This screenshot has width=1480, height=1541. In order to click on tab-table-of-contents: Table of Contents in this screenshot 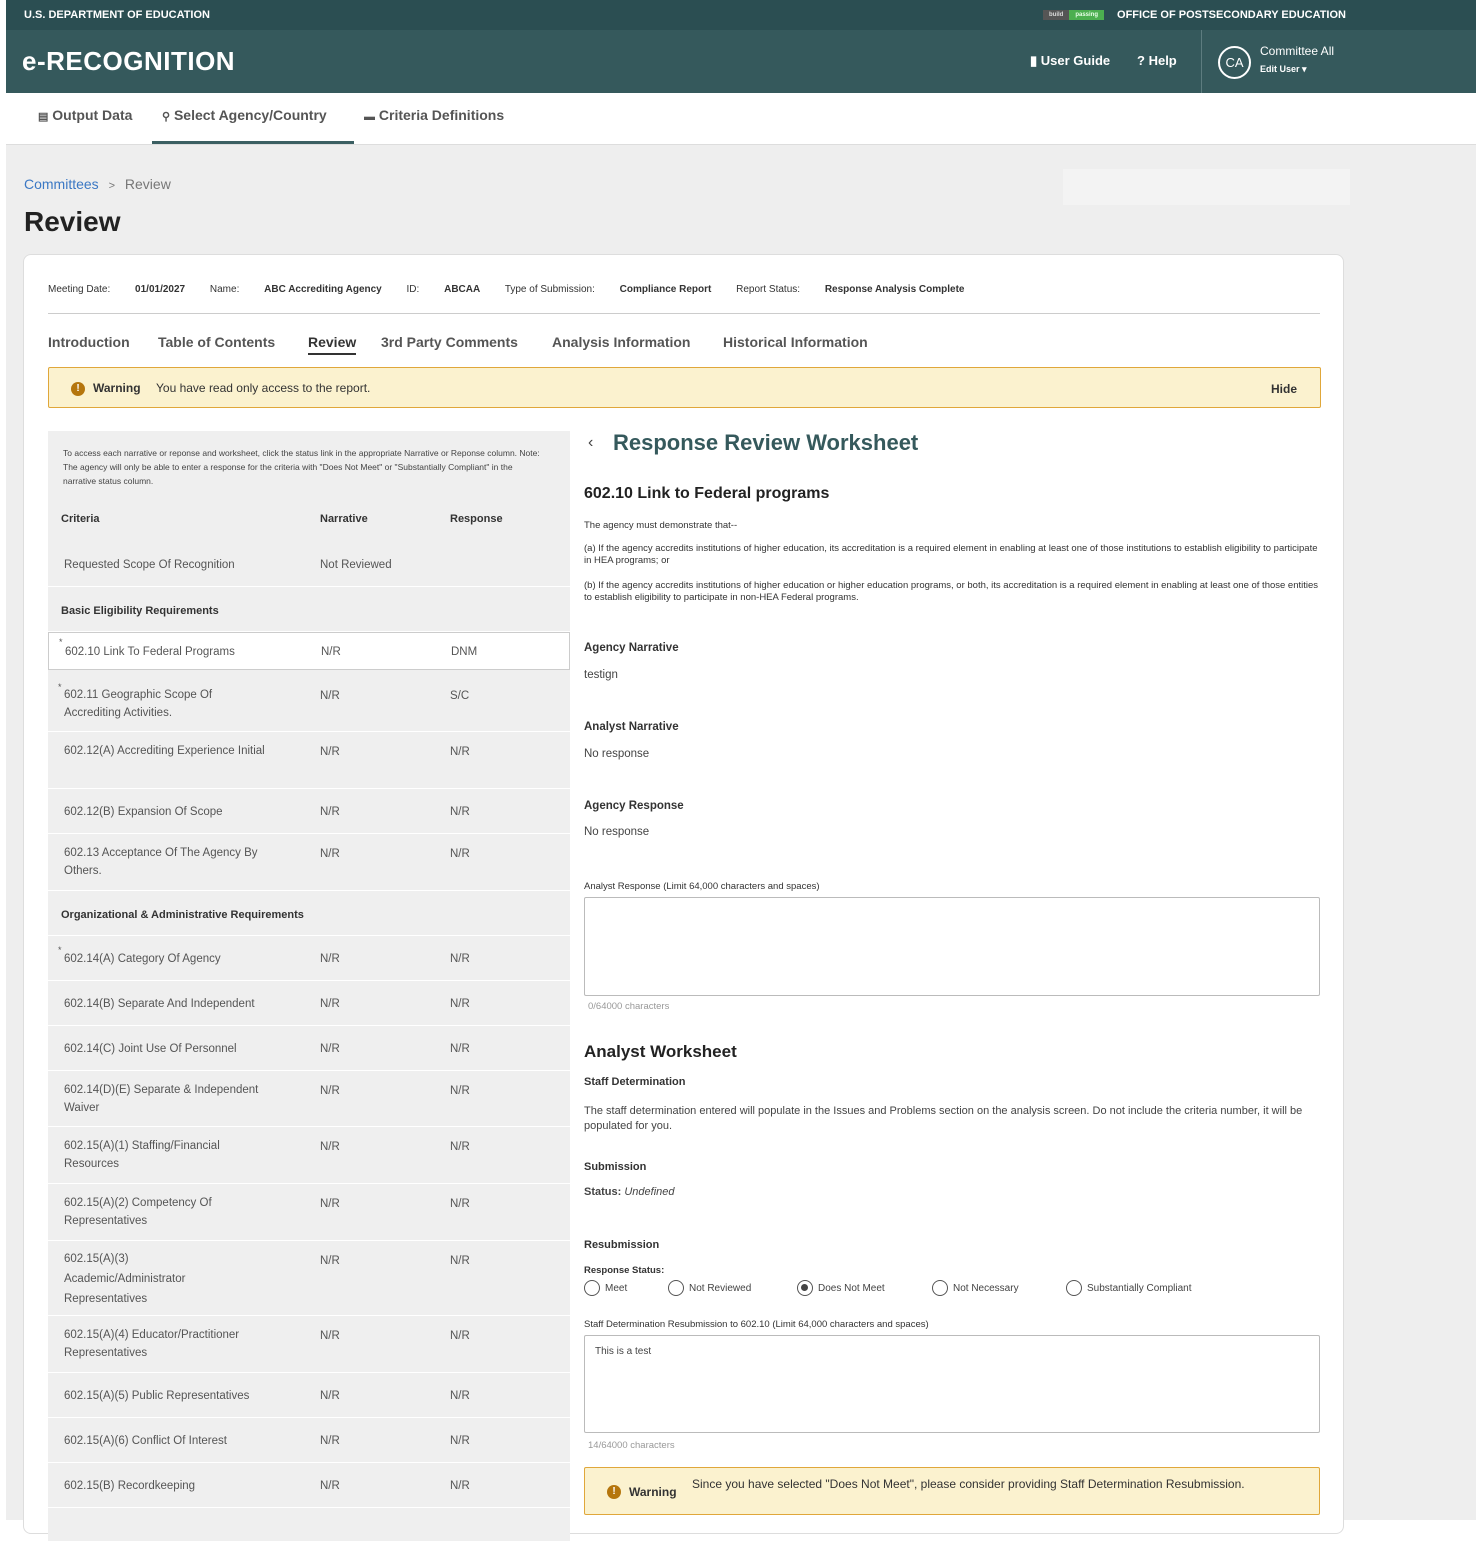, I will do `click(216, 342)`.